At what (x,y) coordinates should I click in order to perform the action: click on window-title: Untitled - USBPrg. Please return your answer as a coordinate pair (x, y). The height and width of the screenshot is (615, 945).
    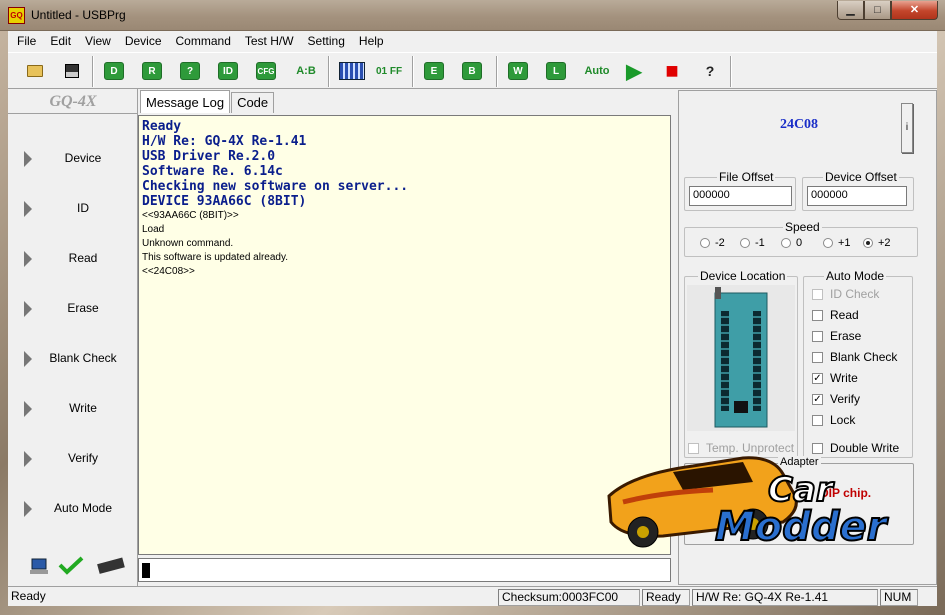
    Looking at the image, I should click on (78, 15).